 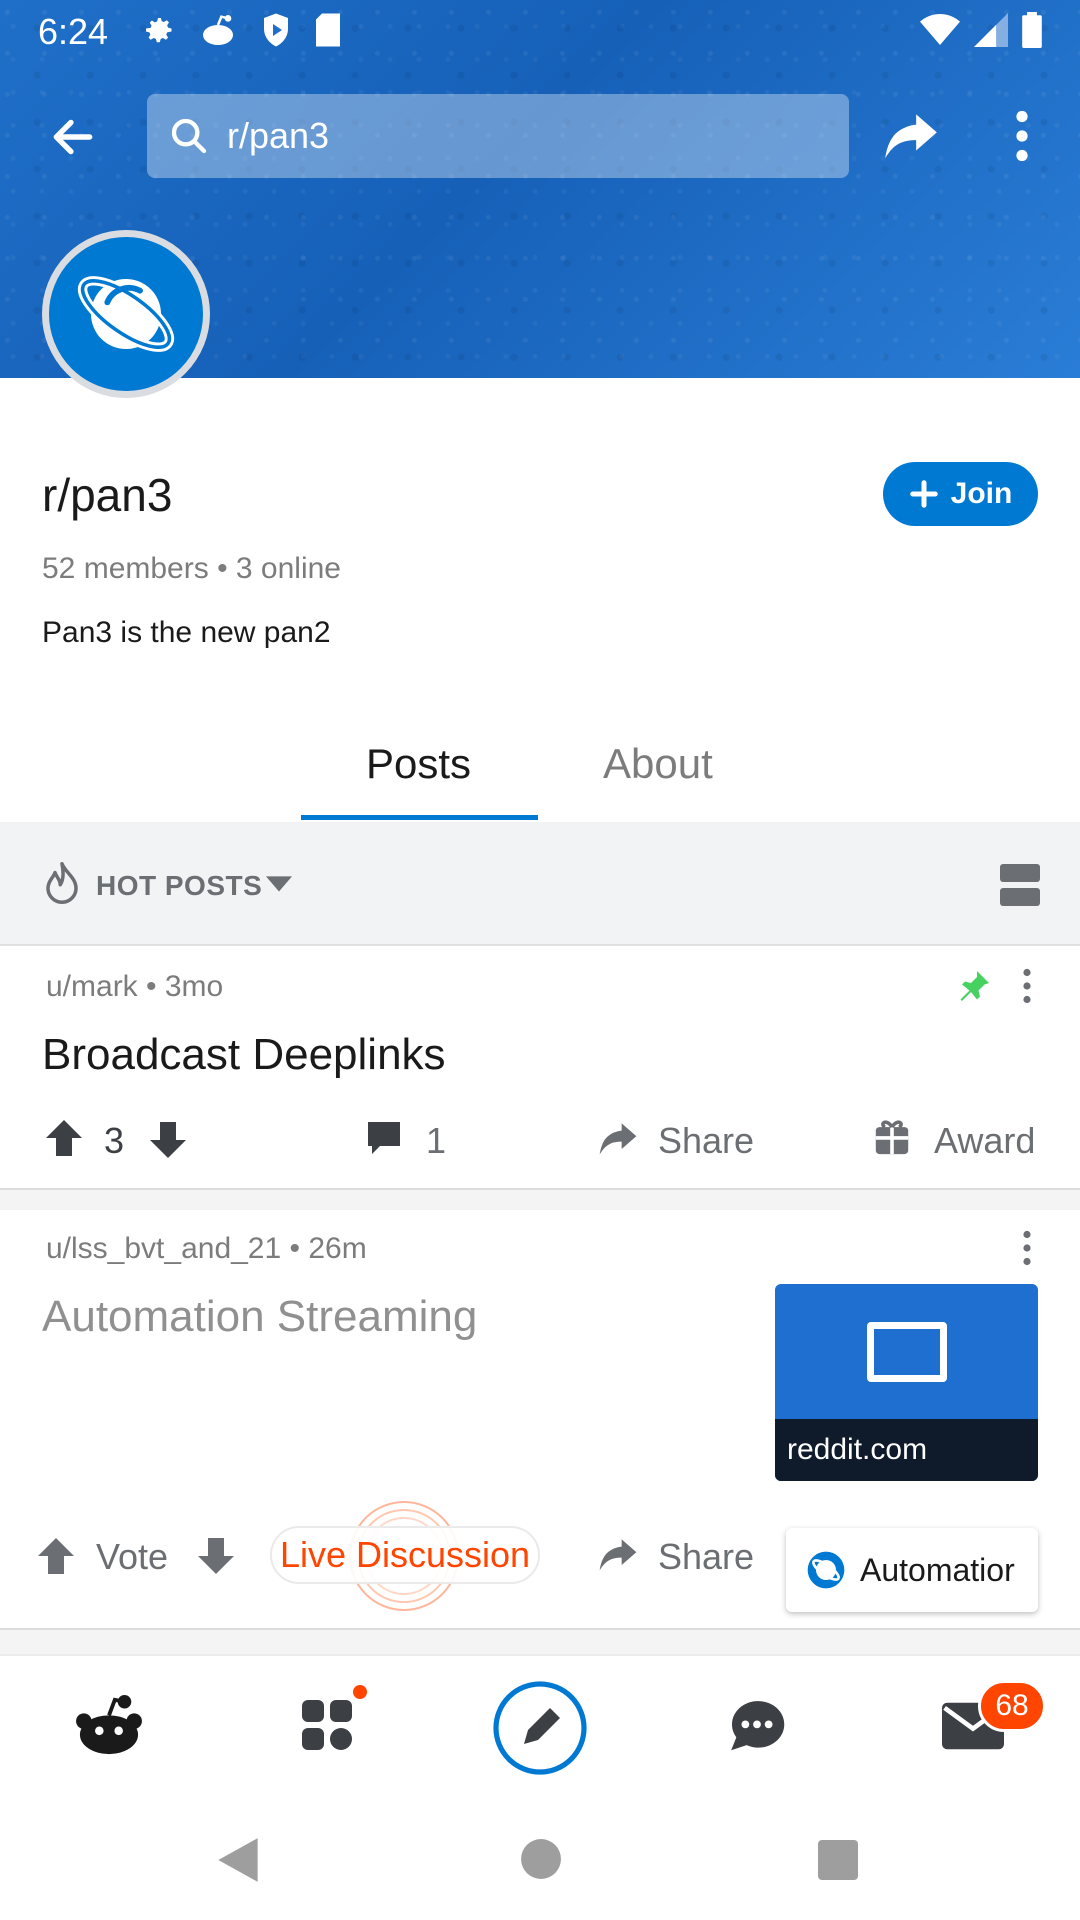 What do you see at coordinates (73, 137) in the screenshot?
I see `back-arrow-icon` at bounding box center [73, 137].